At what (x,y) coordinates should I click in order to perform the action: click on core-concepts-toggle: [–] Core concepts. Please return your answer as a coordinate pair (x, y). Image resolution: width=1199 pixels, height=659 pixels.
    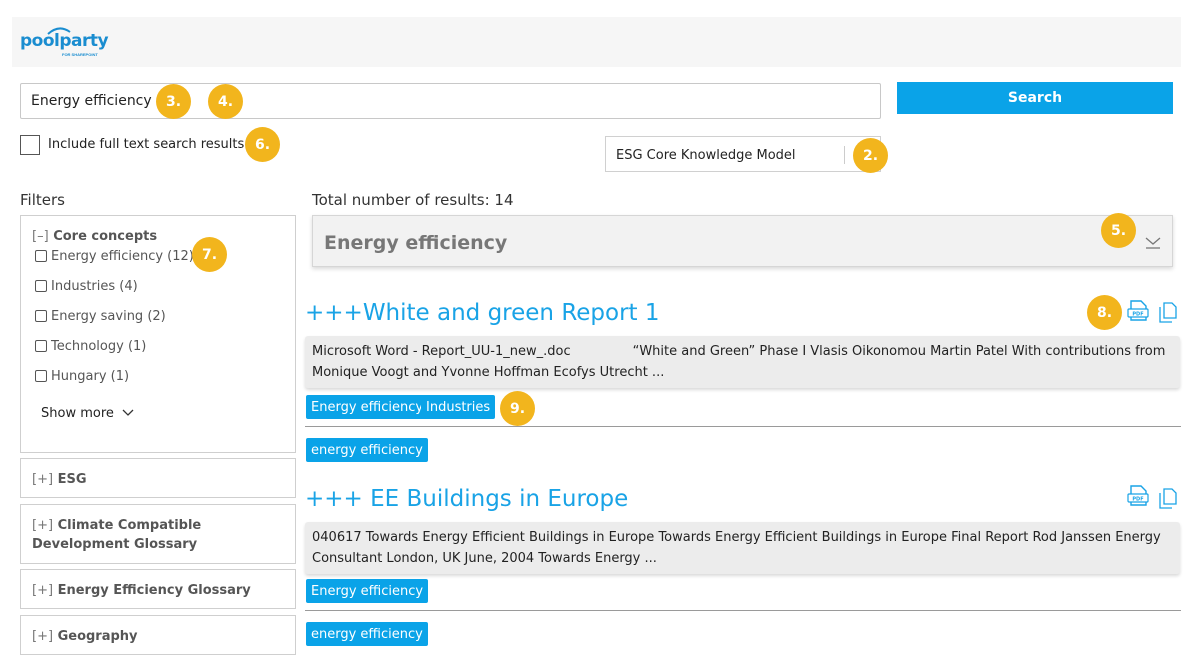
    Looking at the image, I should click on (94, 236).